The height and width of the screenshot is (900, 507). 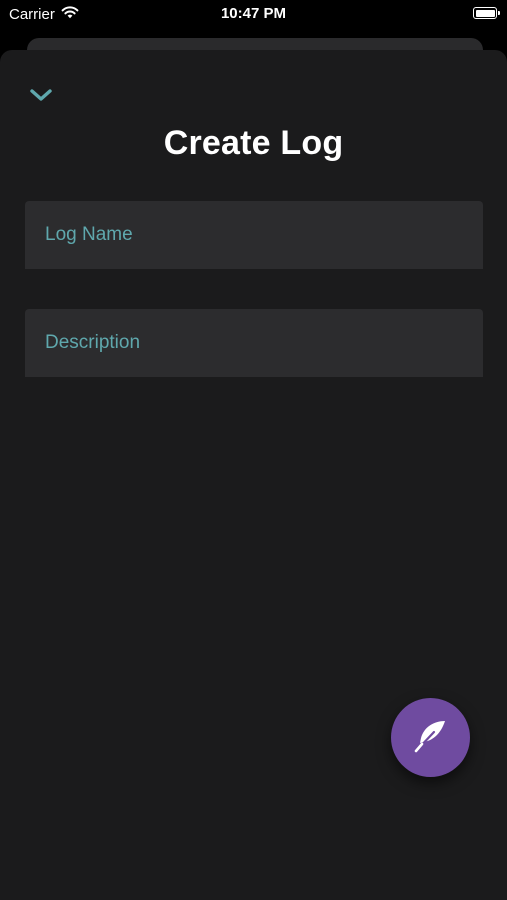 I want to click on battery-icon, so click(x=486, y=13).